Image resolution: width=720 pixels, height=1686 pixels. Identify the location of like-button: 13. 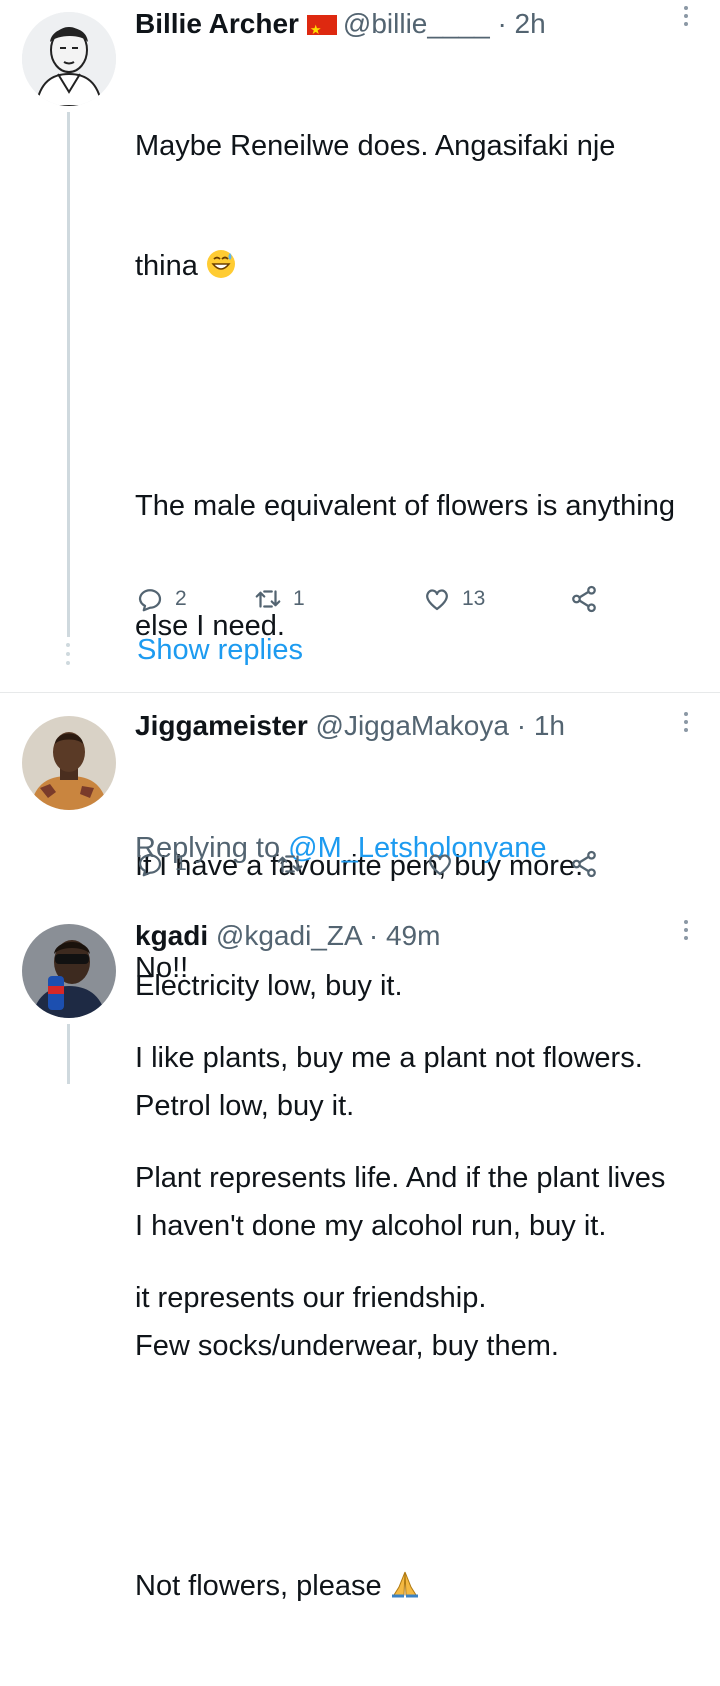
(453, 599).